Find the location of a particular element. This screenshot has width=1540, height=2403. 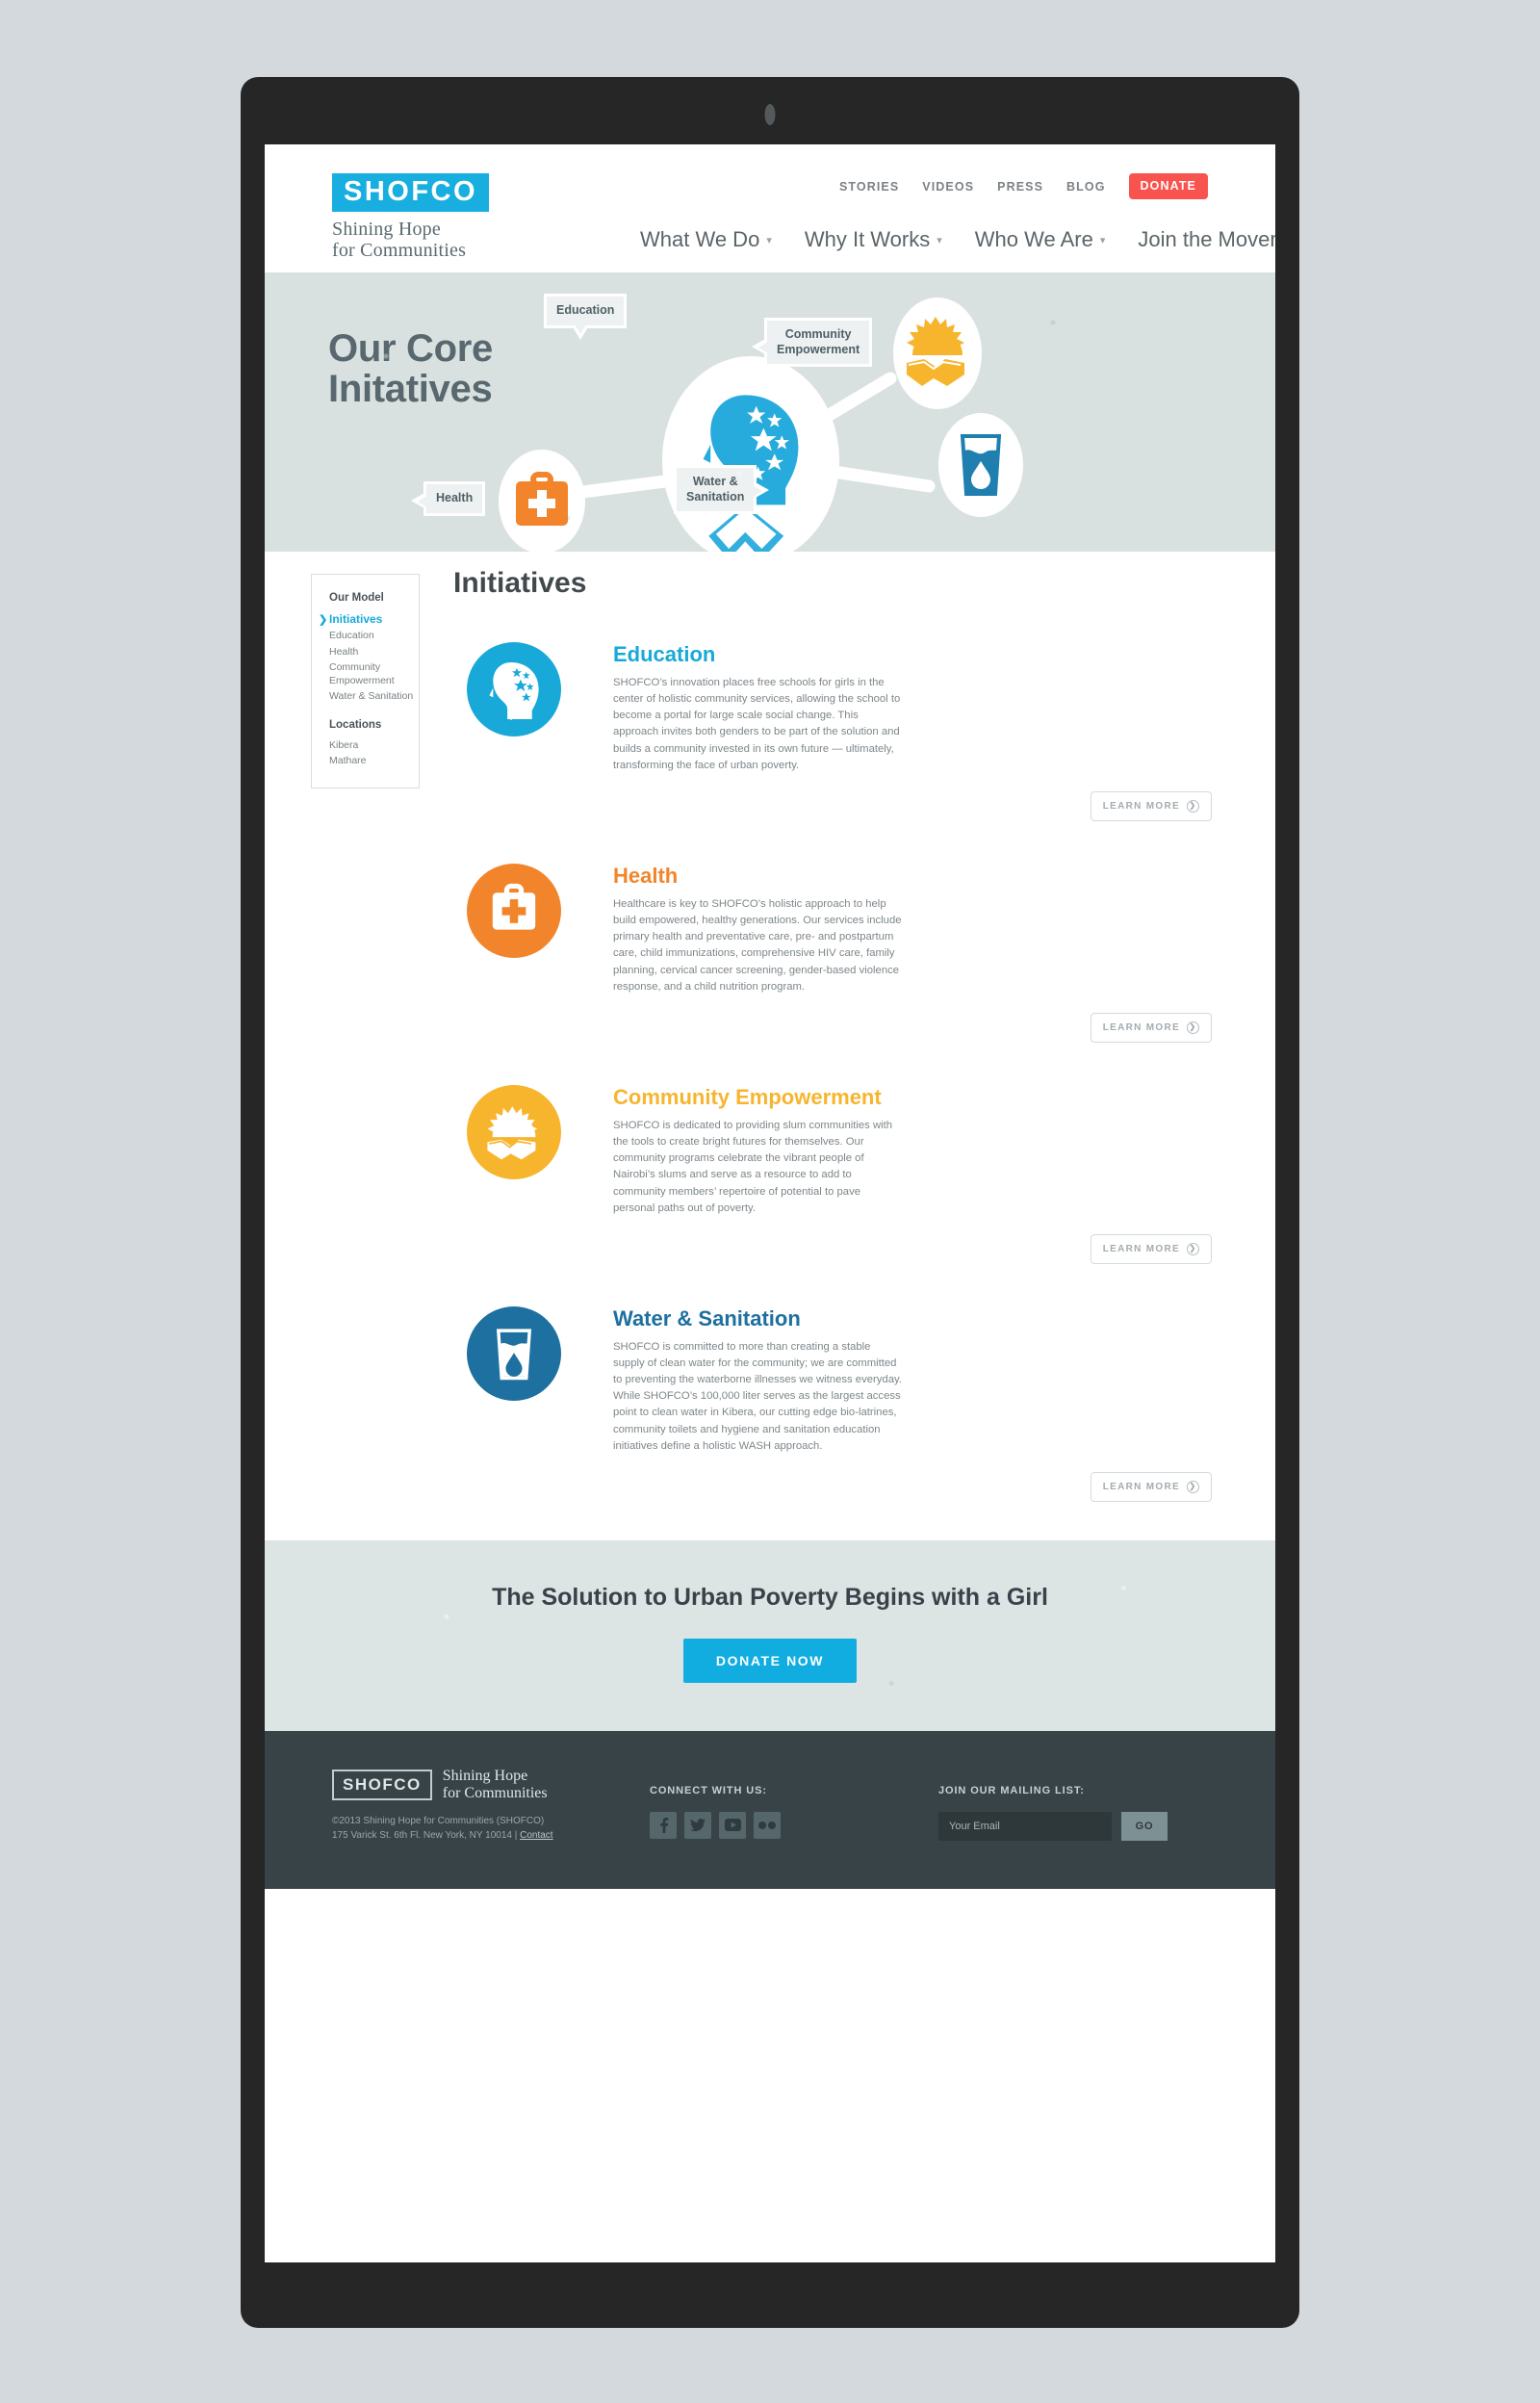

social-links is located at coordinates (794, 1825).